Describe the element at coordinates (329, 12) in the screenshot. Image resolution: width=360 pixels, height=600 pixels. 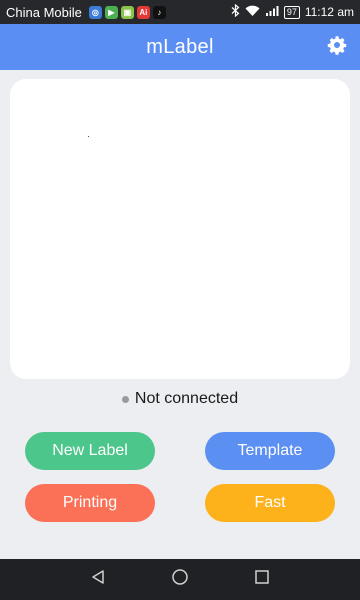
I see `status-time: 11:12 am` at that location.